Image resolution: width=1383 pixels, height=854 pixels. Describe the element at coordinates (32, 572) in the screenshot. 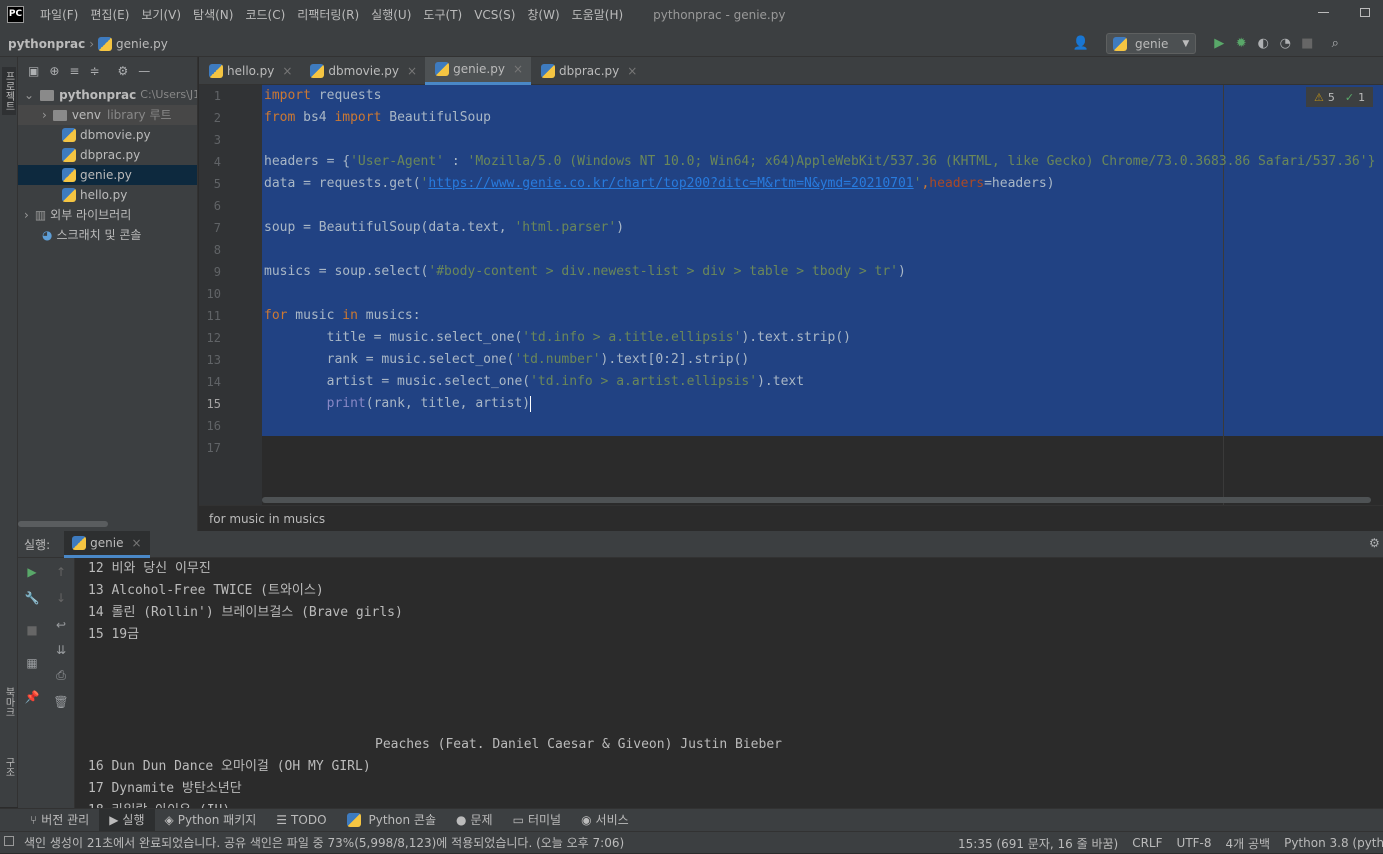

I see `rerun-icon: ▶` at that location.